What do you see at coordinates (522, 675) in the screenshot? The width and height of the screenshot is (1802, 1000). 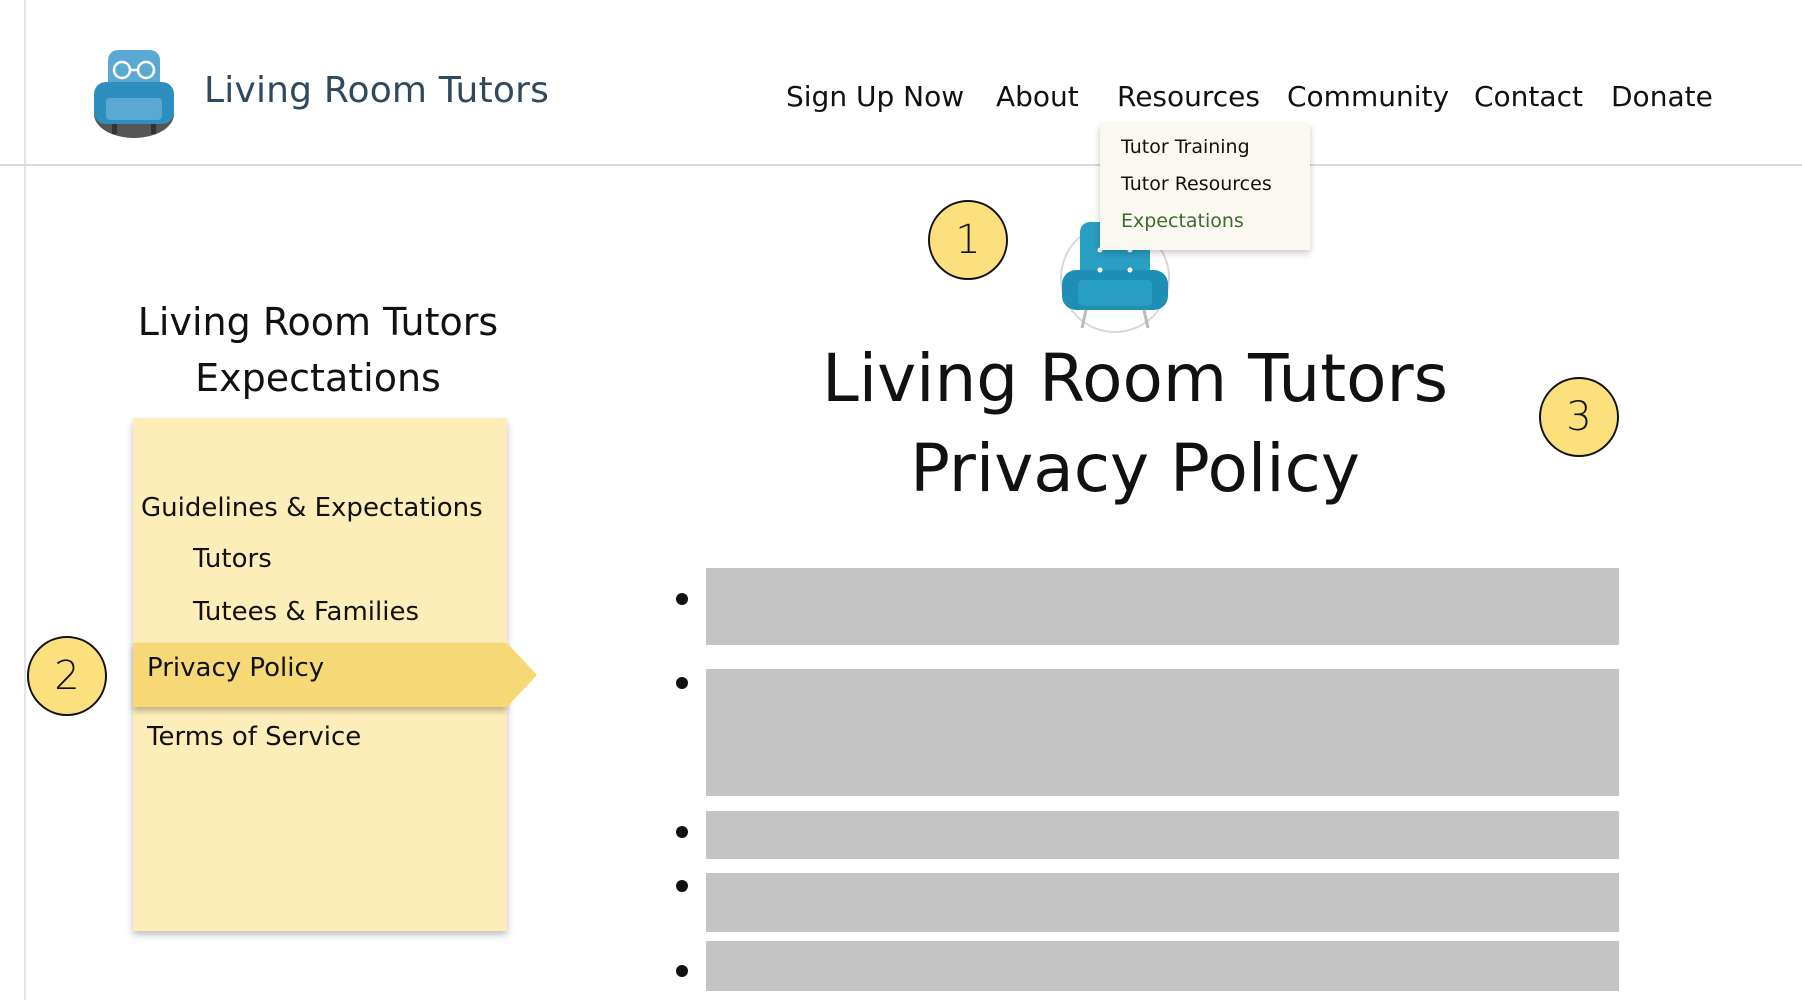 I see `sidebar-active-pointer` at bounding box center [522, 675].